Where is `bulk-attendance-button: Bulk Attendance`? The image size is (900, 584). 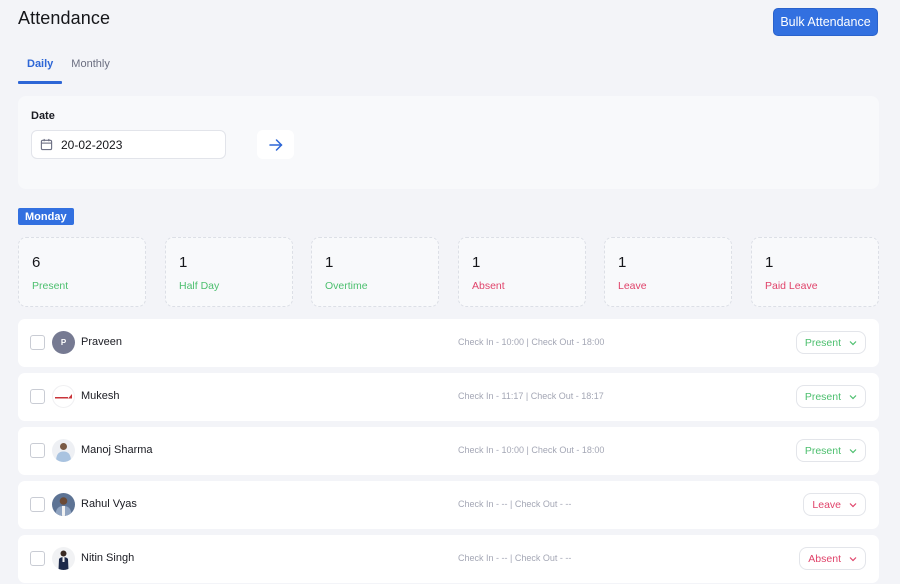
bulk-attendance-button: Bulk Attendance is located at coordinates (825, 22).